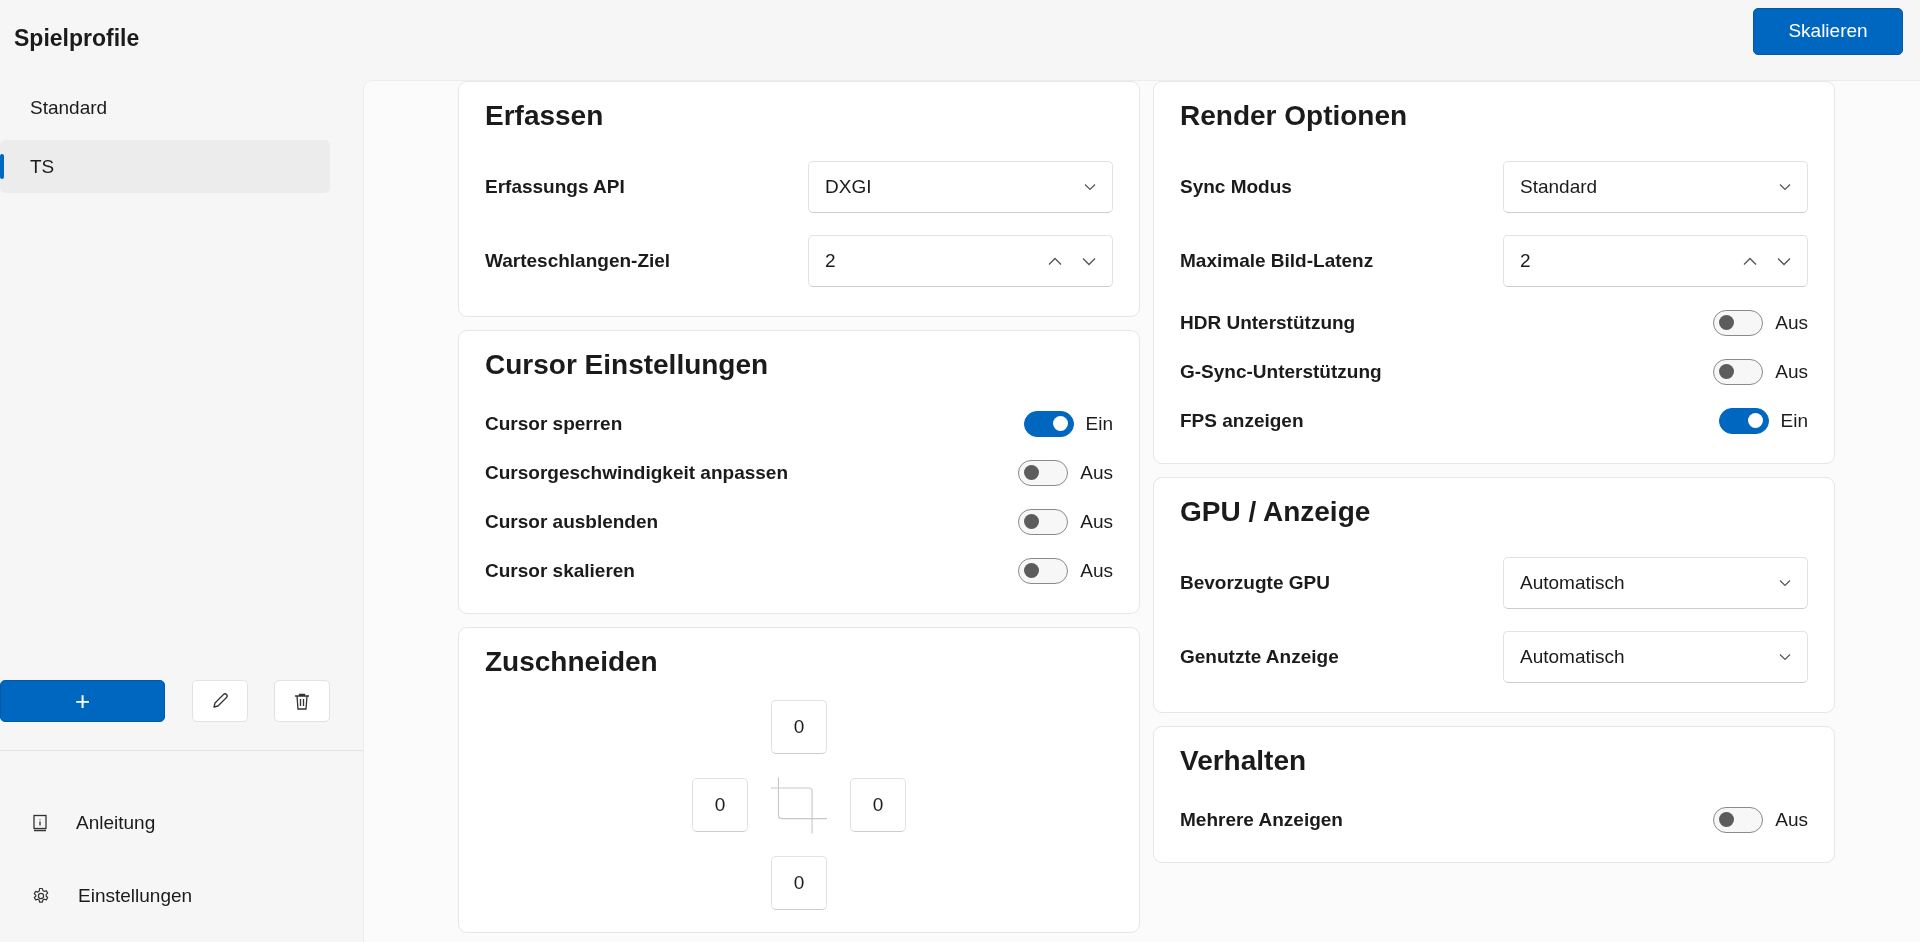 This screenshot has width=1920, height=942. Describe the element at coordinates (1242, 420) in the screenshot. I see `setting-label: FPS anzeigen` at that location.